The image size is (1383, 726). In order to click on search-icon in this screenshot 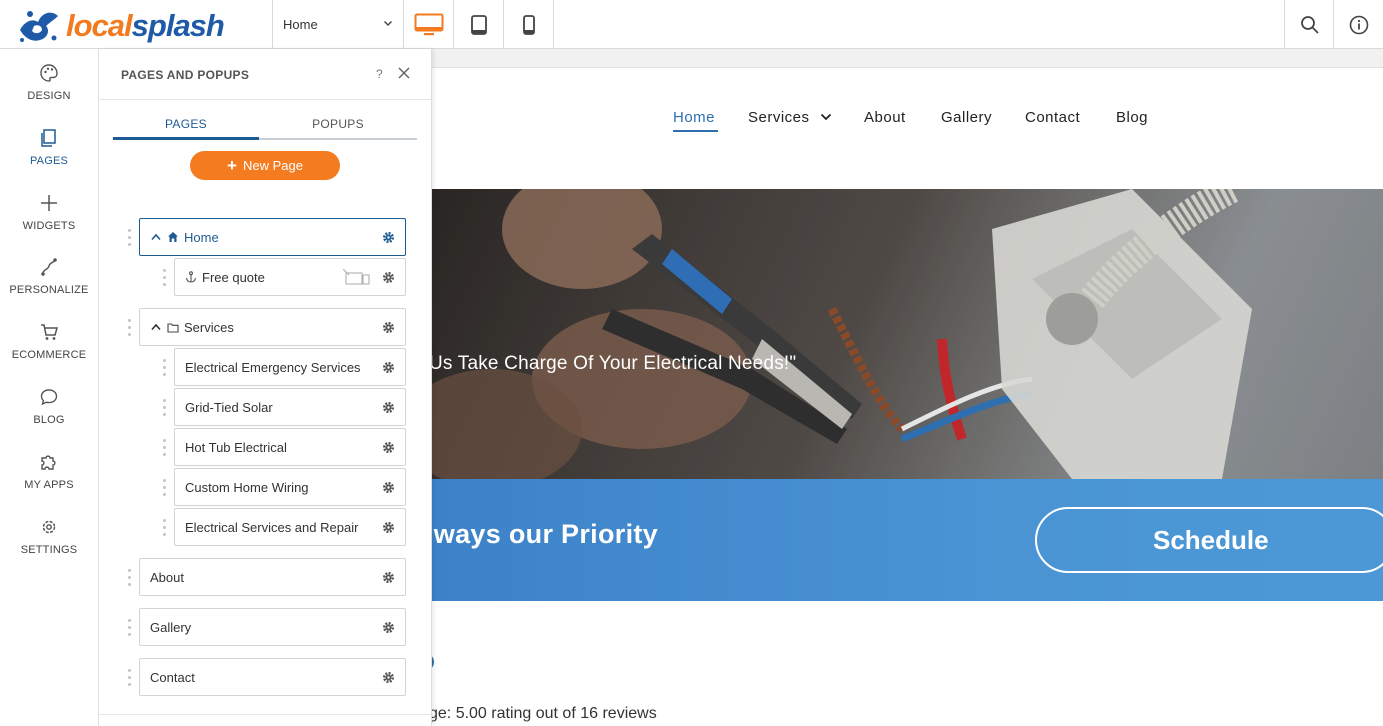, I will do `click(1309, 24)`.